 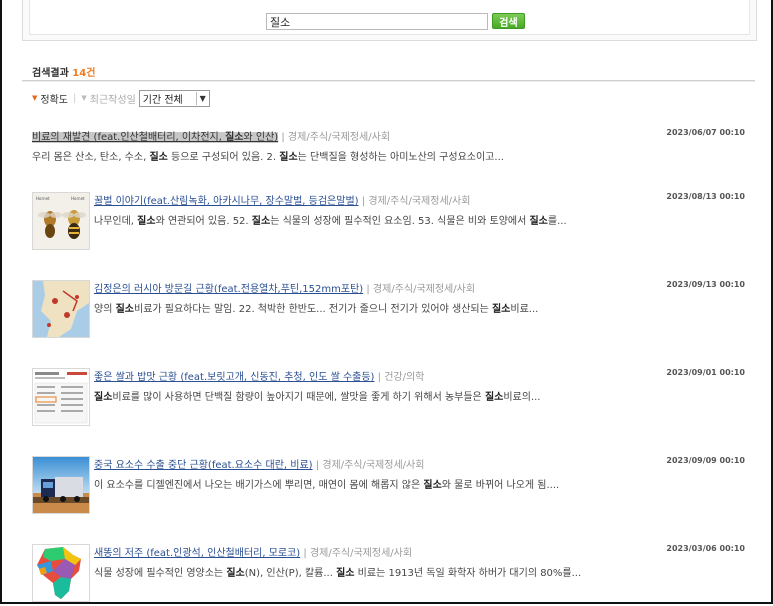 I want to click on post-title-link: 비료의 재발견 (feat.인산철배터리, 이차전지, 질소와 인산), so click(x=155, y=137).